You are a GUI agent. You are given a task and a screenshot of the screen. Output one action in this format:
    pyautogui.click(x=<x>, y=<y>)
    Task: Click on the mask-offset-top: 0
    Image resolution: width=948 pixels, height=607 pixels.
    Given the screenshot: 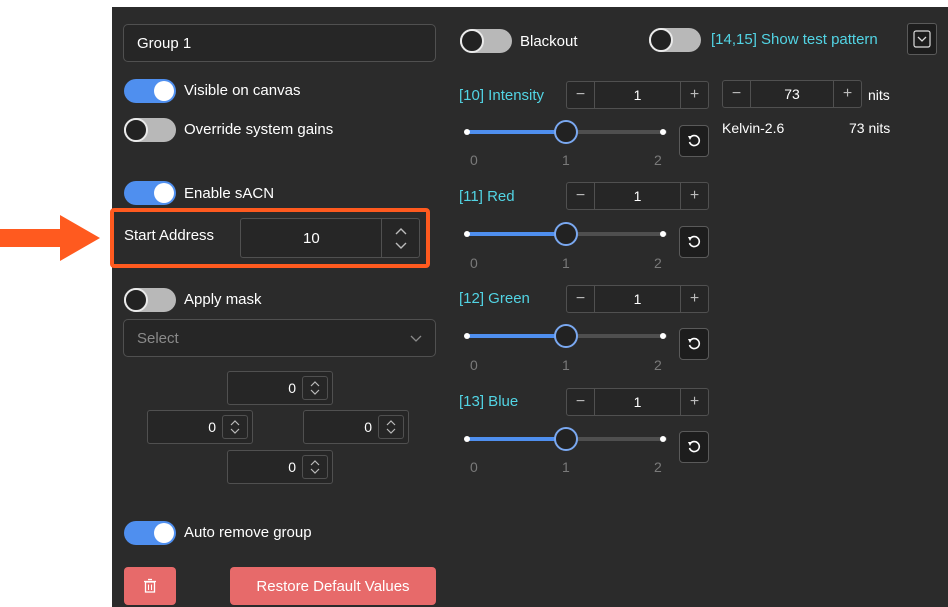 What is the action you would take?
    pyautogui.click(x=280, y=388)
    